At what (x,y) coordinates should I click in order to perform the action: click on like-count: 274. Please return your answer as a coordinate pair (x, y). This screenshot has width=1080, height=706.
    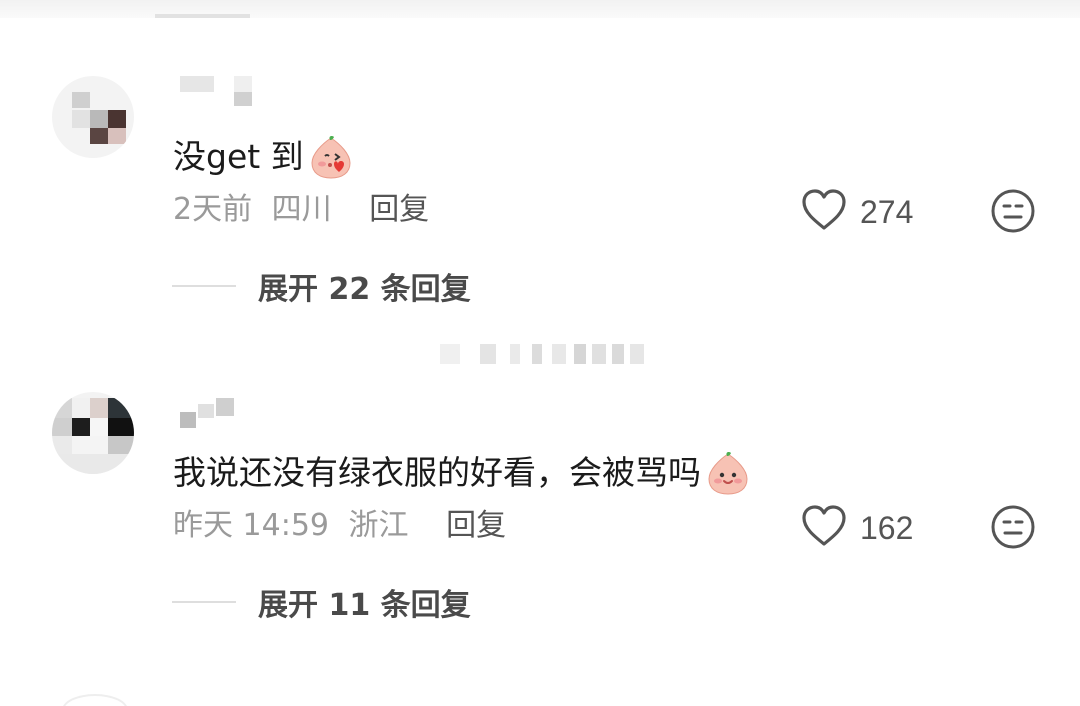
    Looking at the image, I should click on (887, 211).